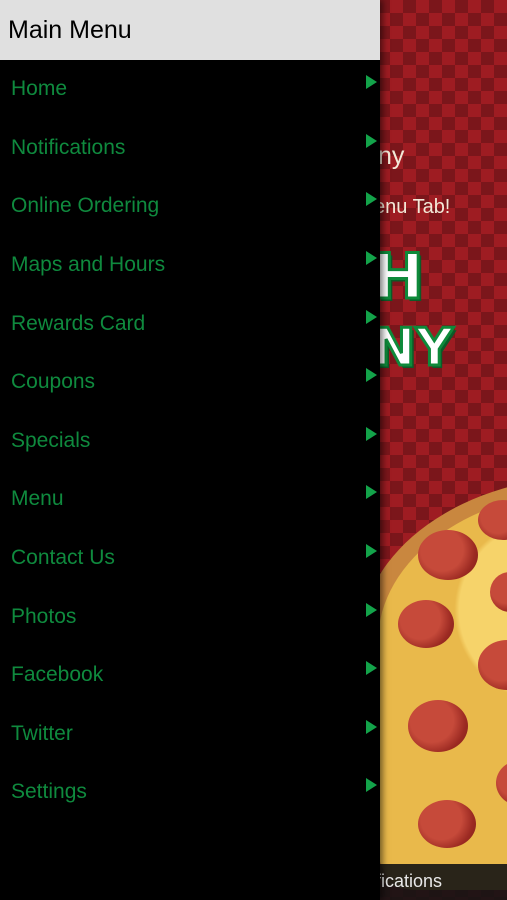 This screenshot has width=507, height=900. What do you see at coordinates (53, 382) in the screenshot?
I see `menu-item-label: Coupons` at bounding box center [53, 382].